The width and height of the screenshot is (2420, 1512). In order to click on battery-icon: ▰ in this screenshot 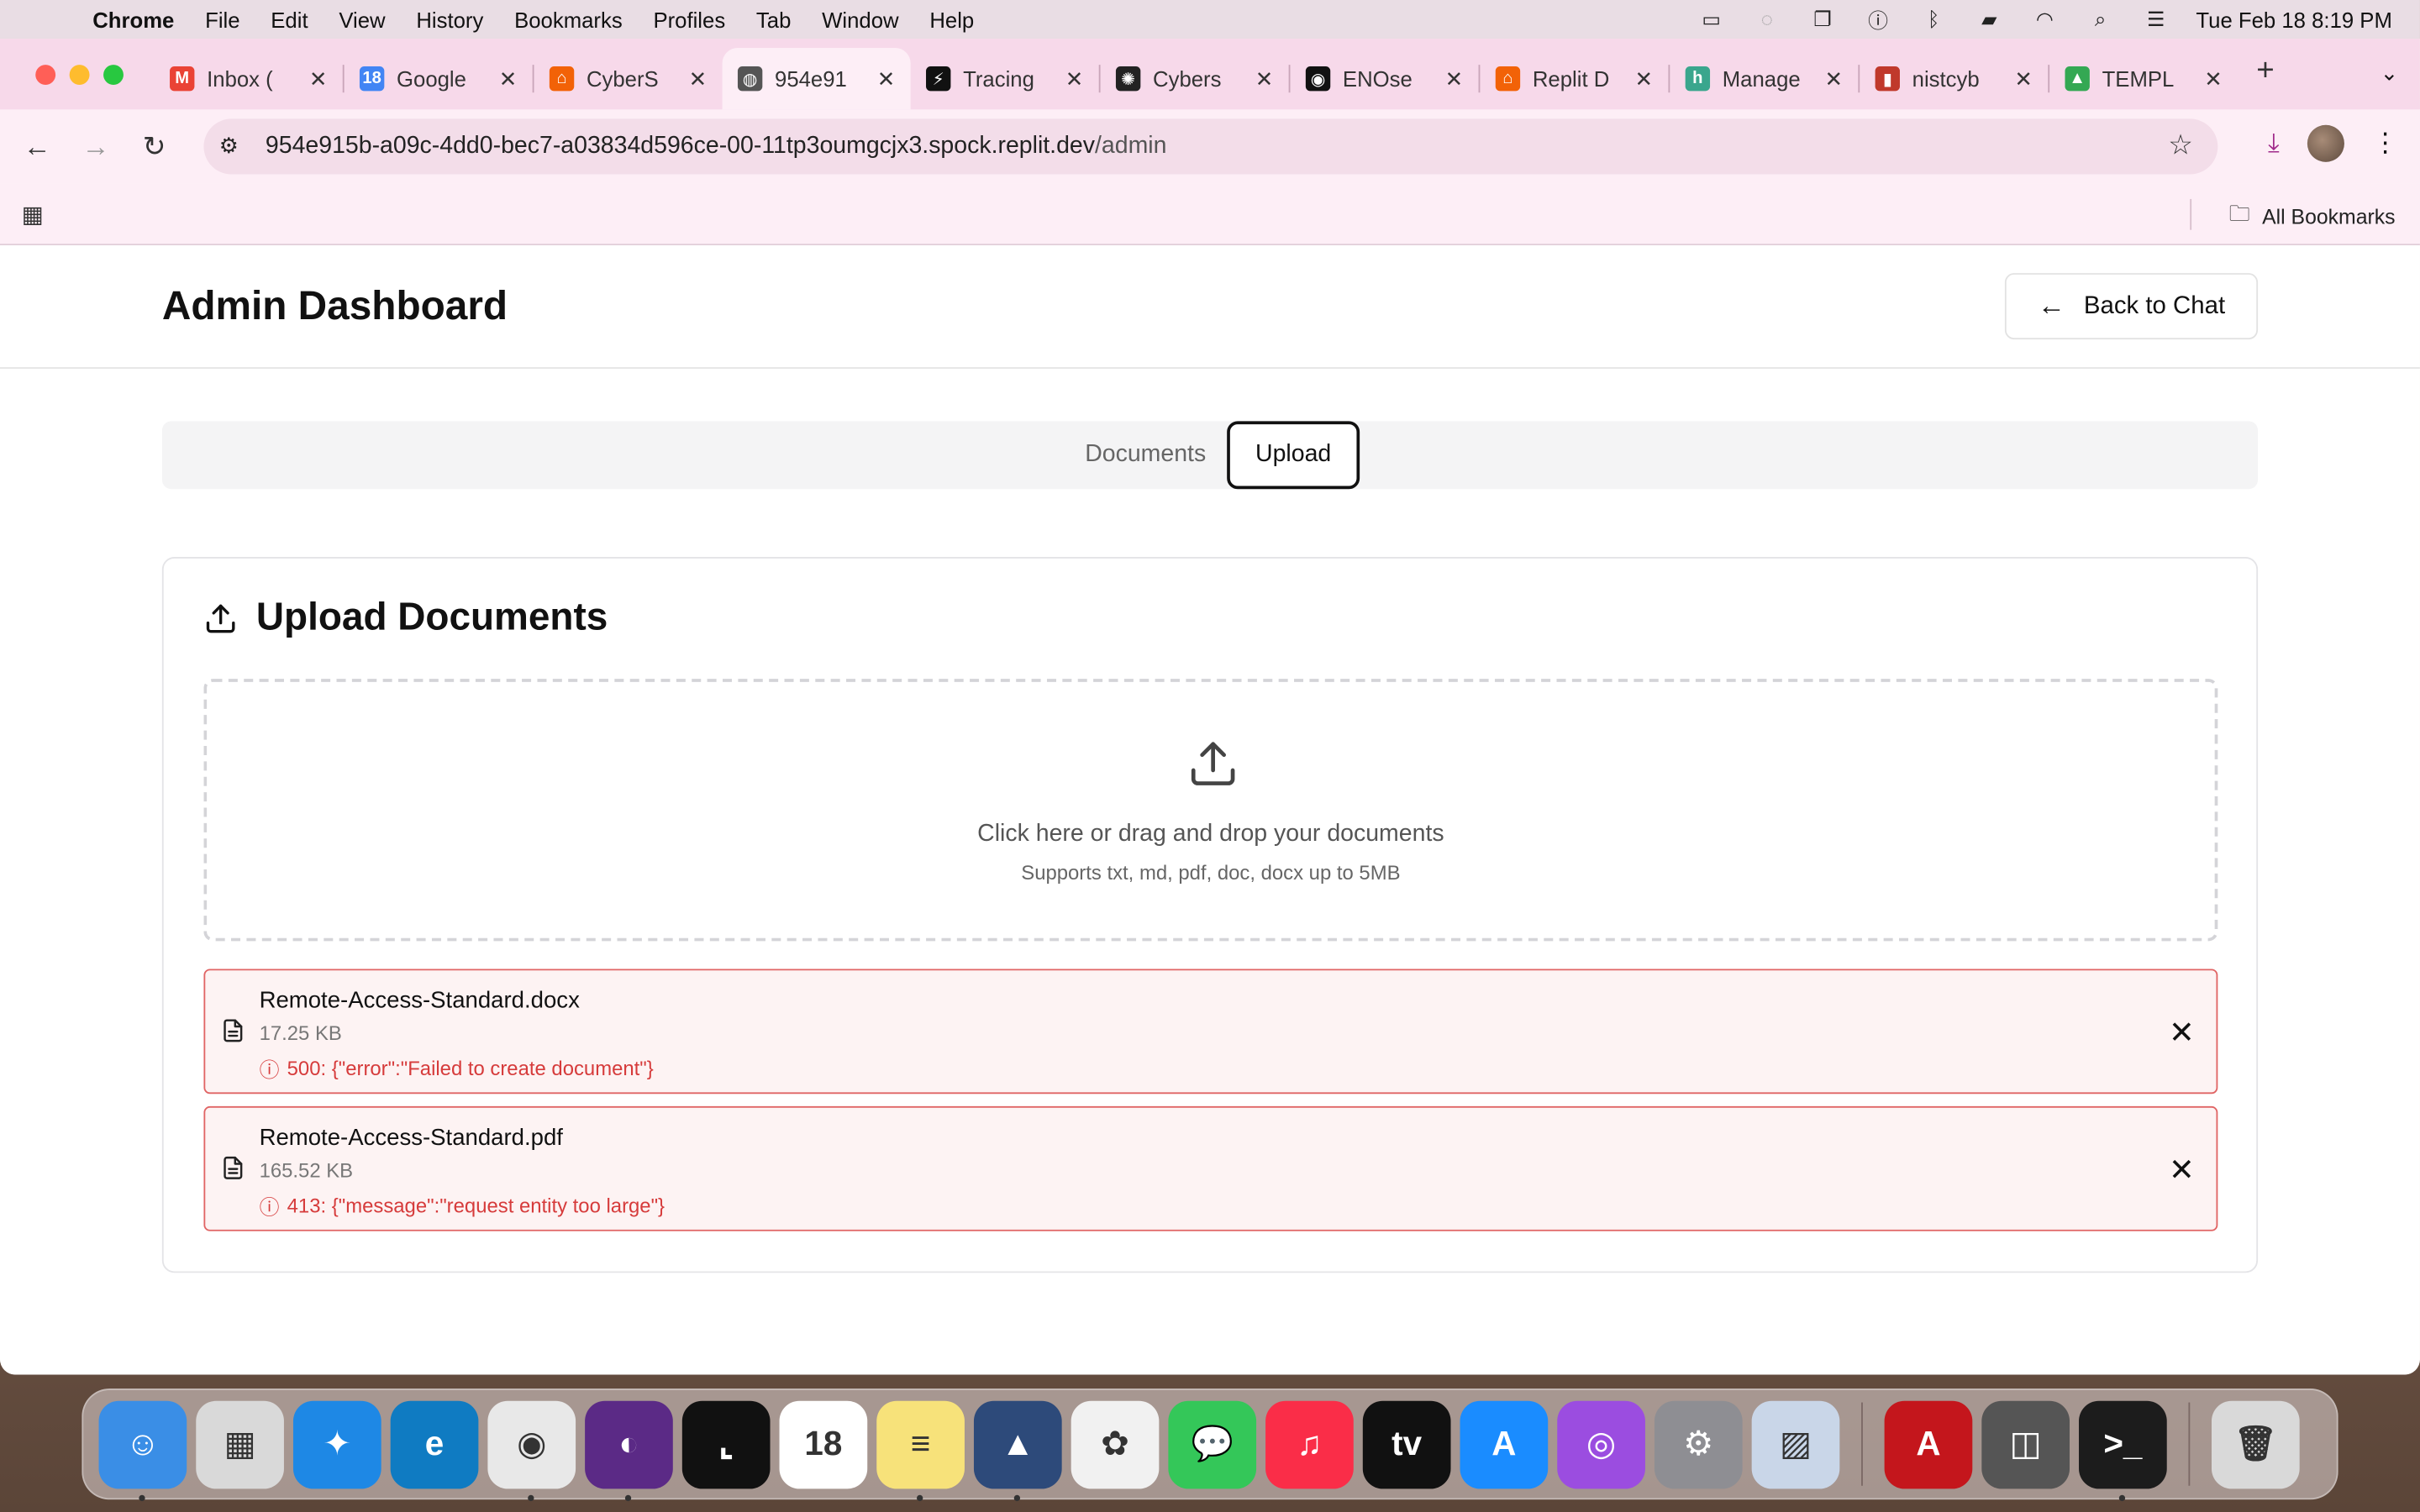, I will do `click(1989, 18)`.